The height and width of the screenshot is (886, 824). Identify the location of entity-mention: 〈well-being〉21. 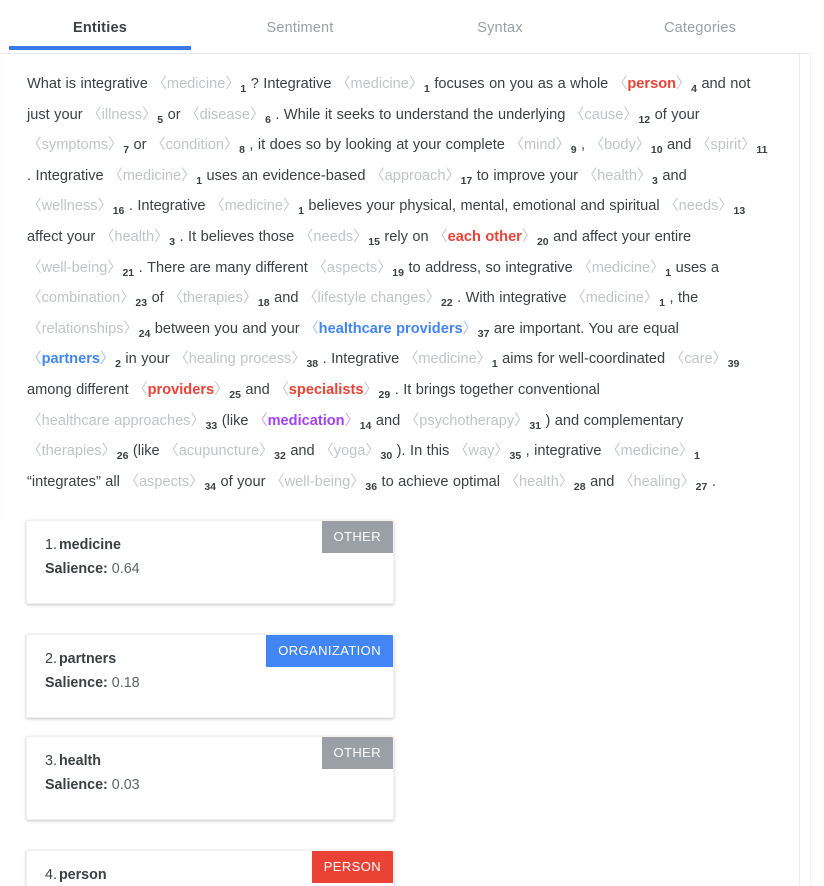
(80, 269).